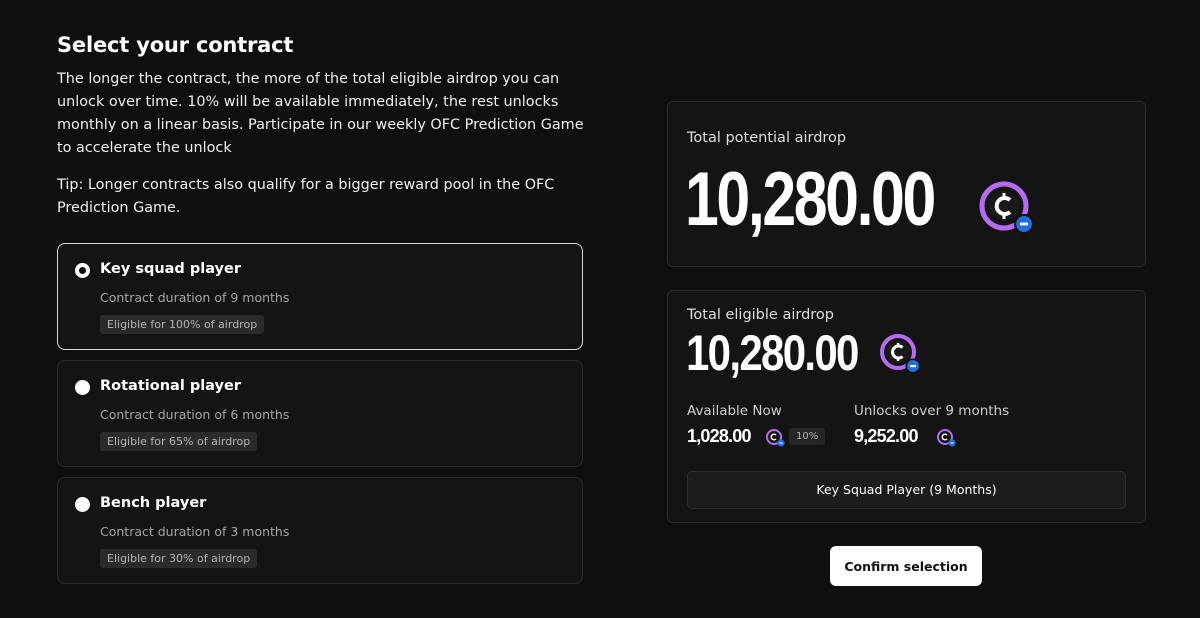  What do you see at coordinates (170, 386) in the screenshot?
I see `option-title: Rotational player` at bounding box center [170, 386].